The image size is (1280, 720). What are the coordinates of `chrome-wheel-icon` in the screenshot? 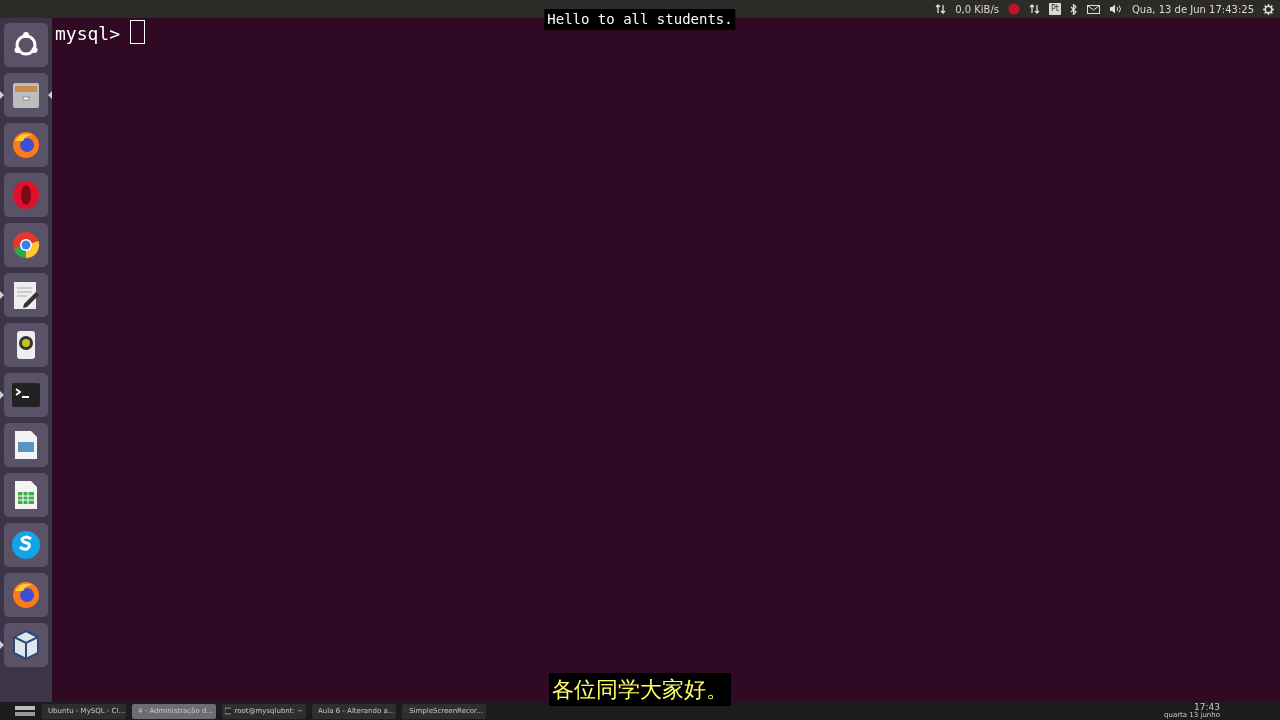 It's located at (26, 245).